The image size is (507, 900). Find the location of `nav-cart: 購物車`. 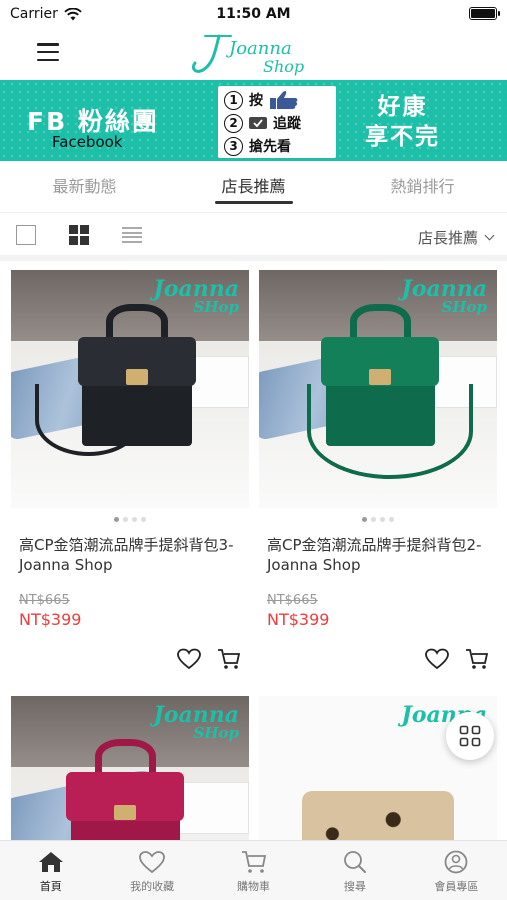

nav-cart: 購物車 is located at coordinates (253, 870).